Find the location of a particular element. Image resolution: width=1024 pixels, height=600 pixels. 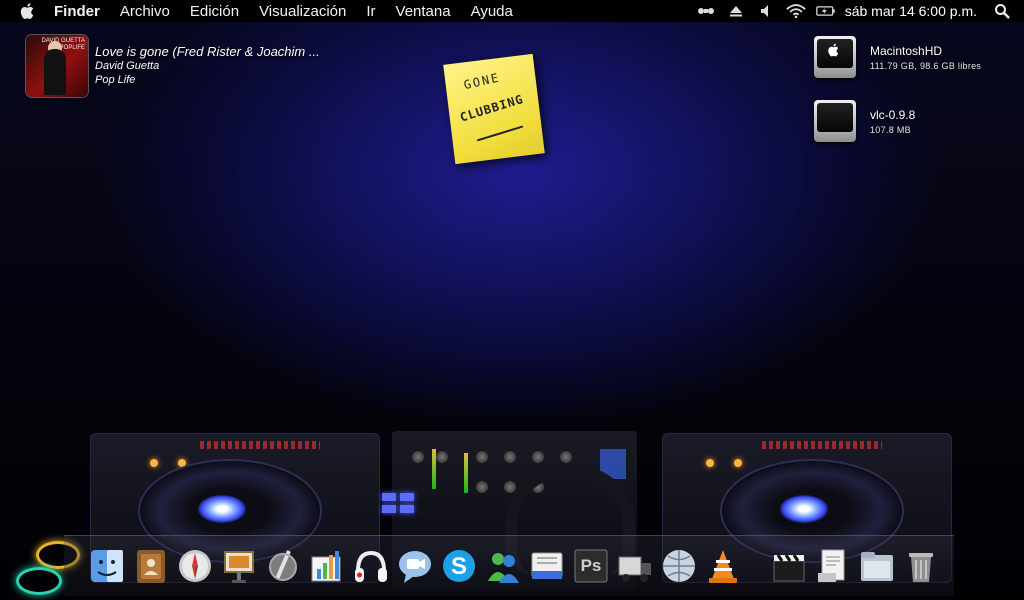

track-artist: David Guetta is located at coordinates (127, 66).